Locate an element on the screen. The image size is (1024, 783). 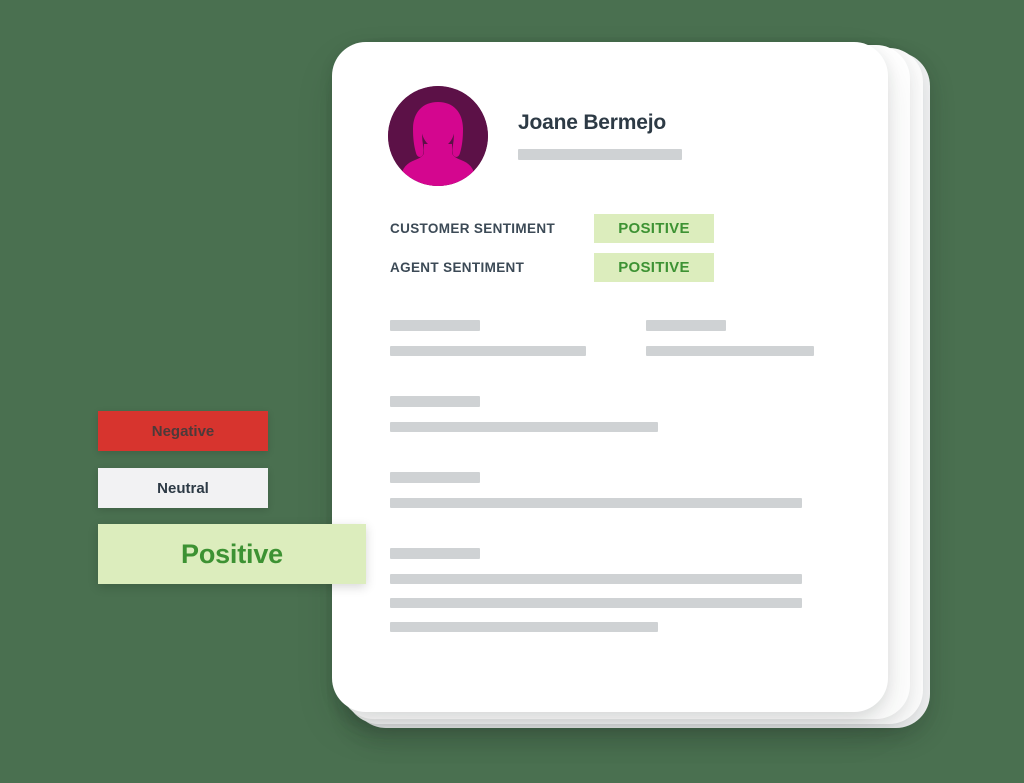
agent-sentiment-badge: POSITIVE is located at coordinates (654, 267).